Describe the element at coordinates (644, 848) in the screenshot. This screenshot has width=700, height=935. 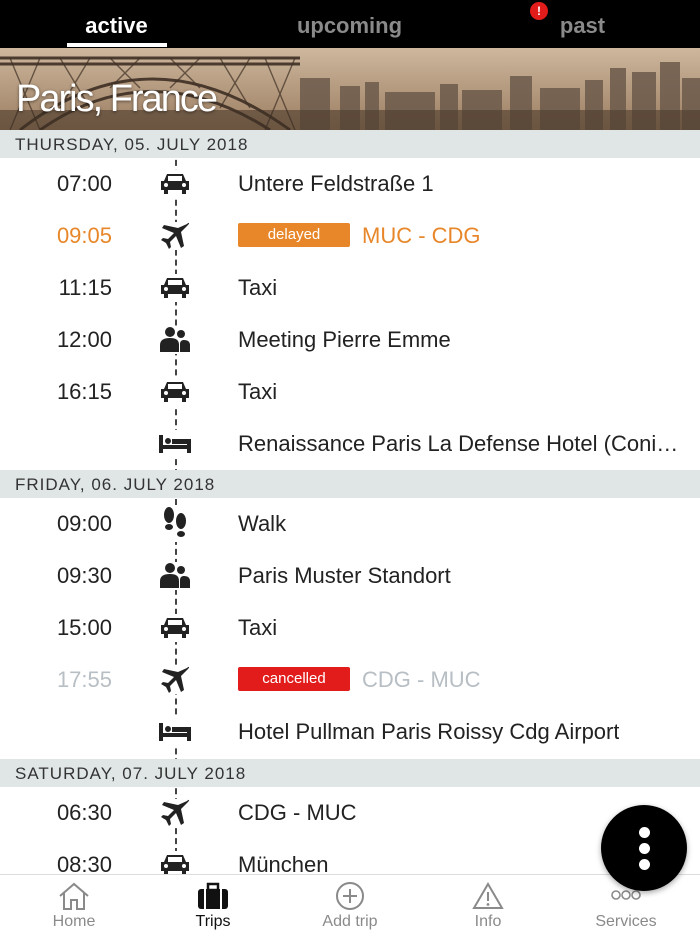
I see `more-actions-button` at that location.